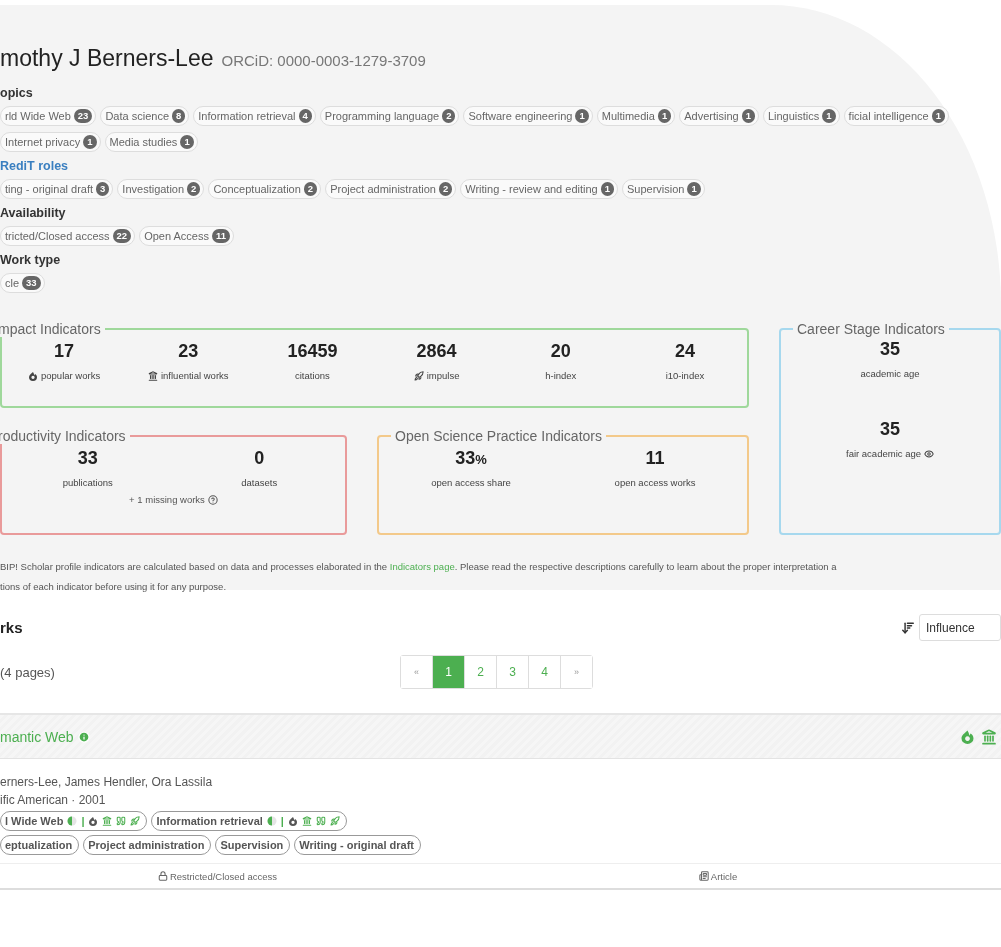  What do you see at coordinates (212, 499) in the screenshot?
I see `help-icon` at bounding box center [212, 499].